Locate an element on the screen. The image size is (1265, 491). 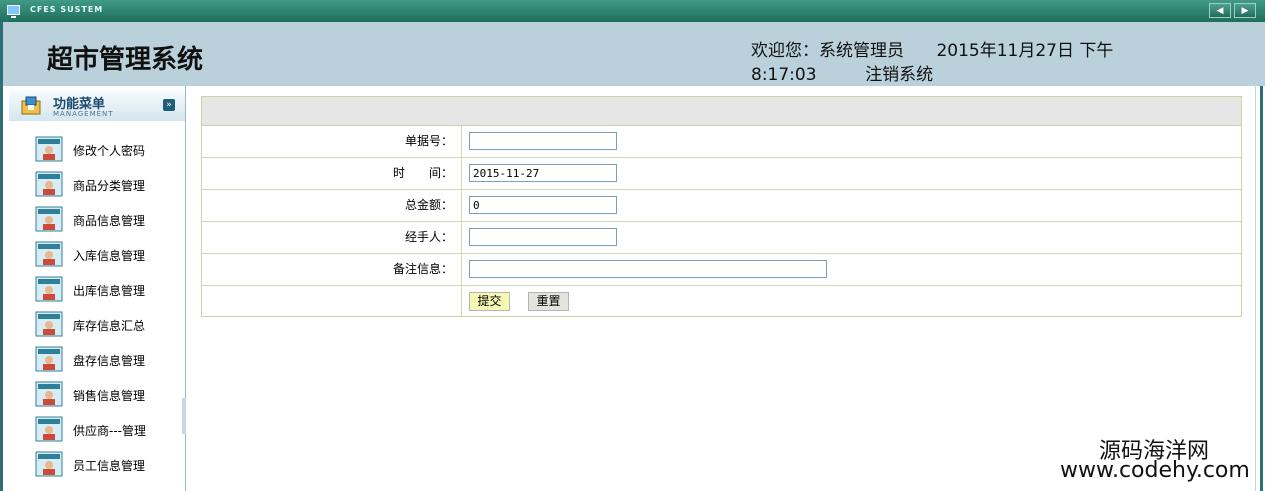
form-row-remarks: 备注信息： is located at coordinates (721, 270).